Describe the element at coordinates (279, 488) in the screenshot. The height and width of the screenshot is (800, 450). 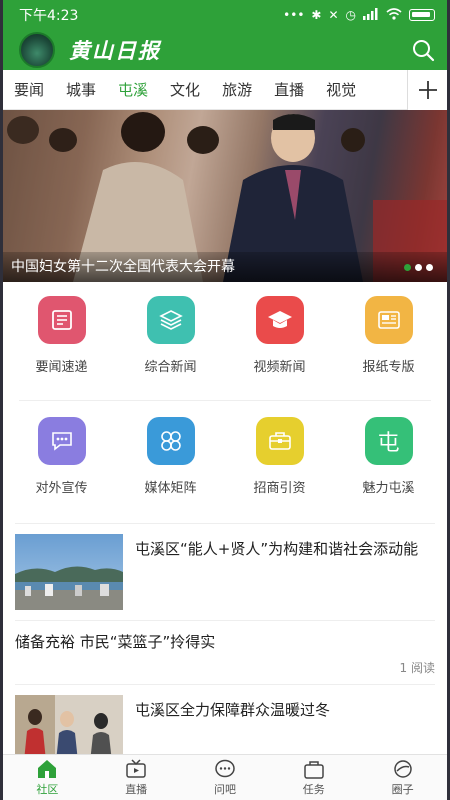
I see `grid-item-label: 招商引资` at that location.